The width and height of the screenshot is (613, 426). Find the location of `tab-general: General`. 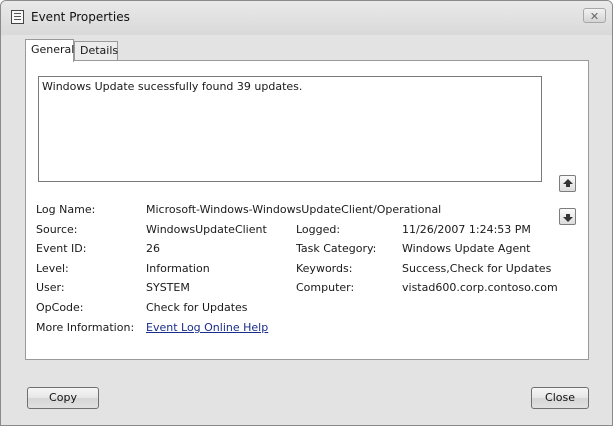

tab-general: General is located at coordinates (49, 50).